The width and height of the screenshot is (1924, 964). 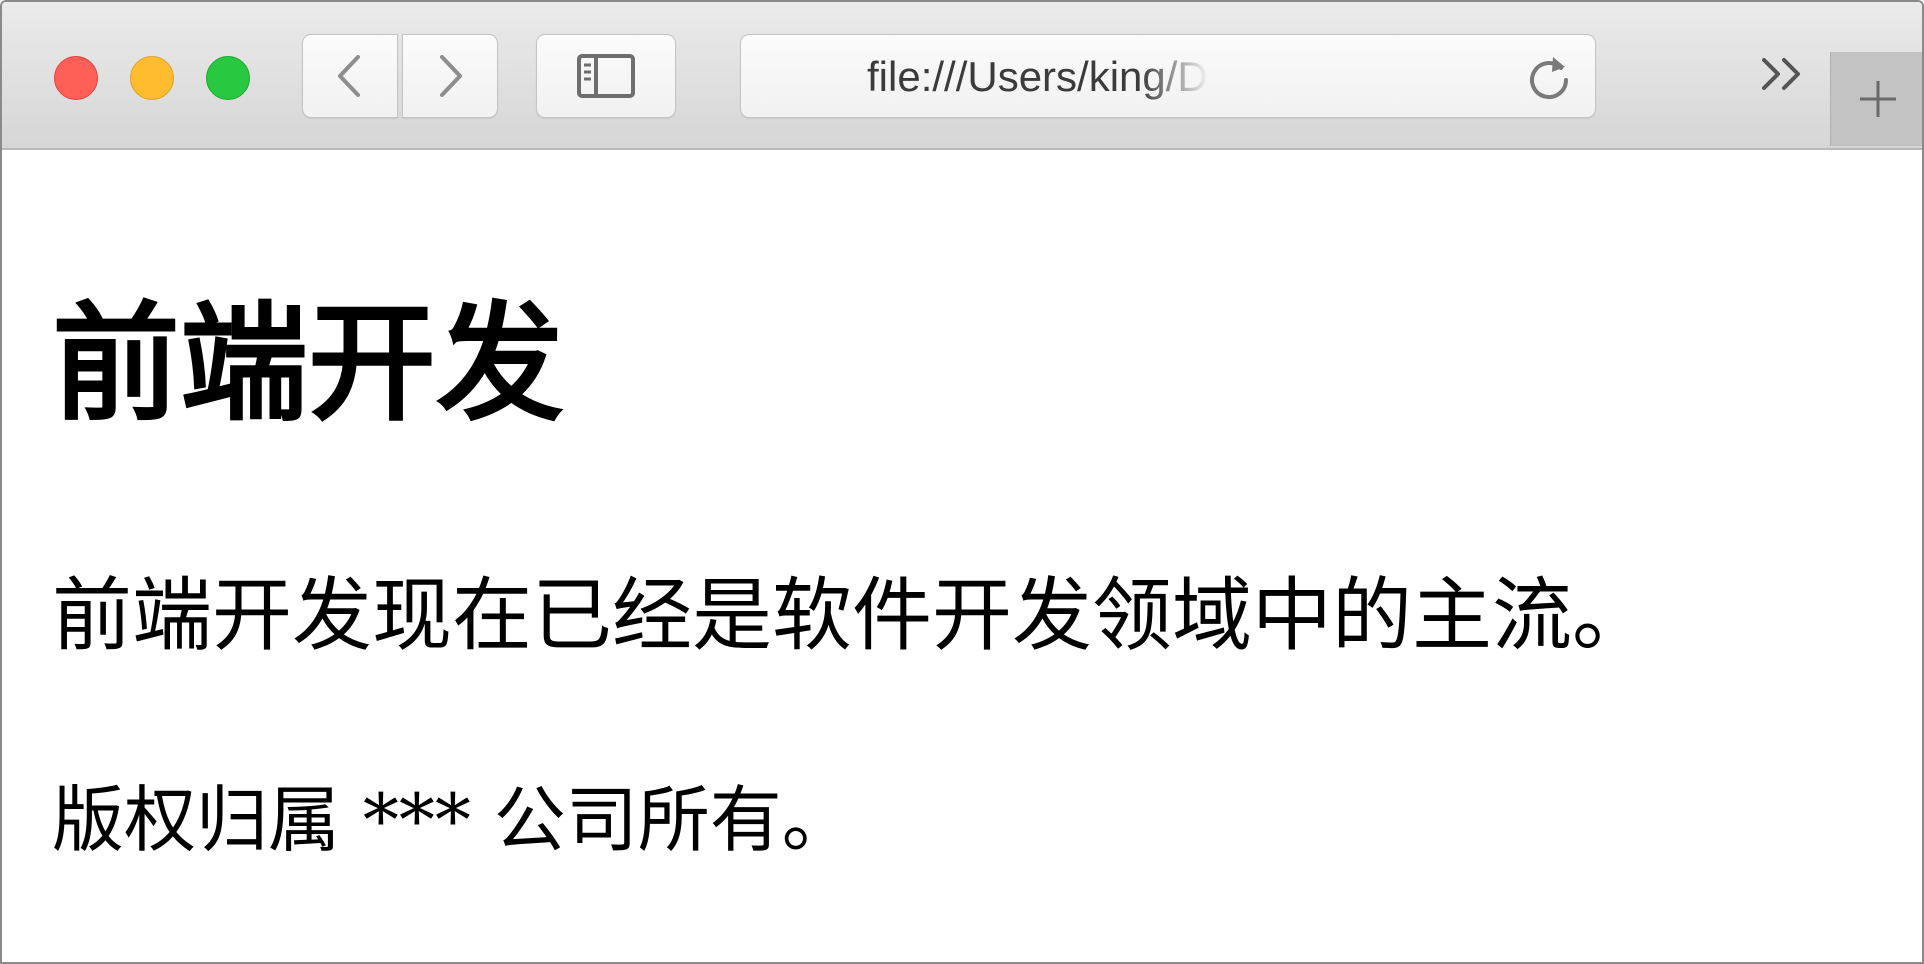 What do you see at coordinates (76, 78) in the screenshot?
I see `close-window-button` at bounding box center [76, 78].